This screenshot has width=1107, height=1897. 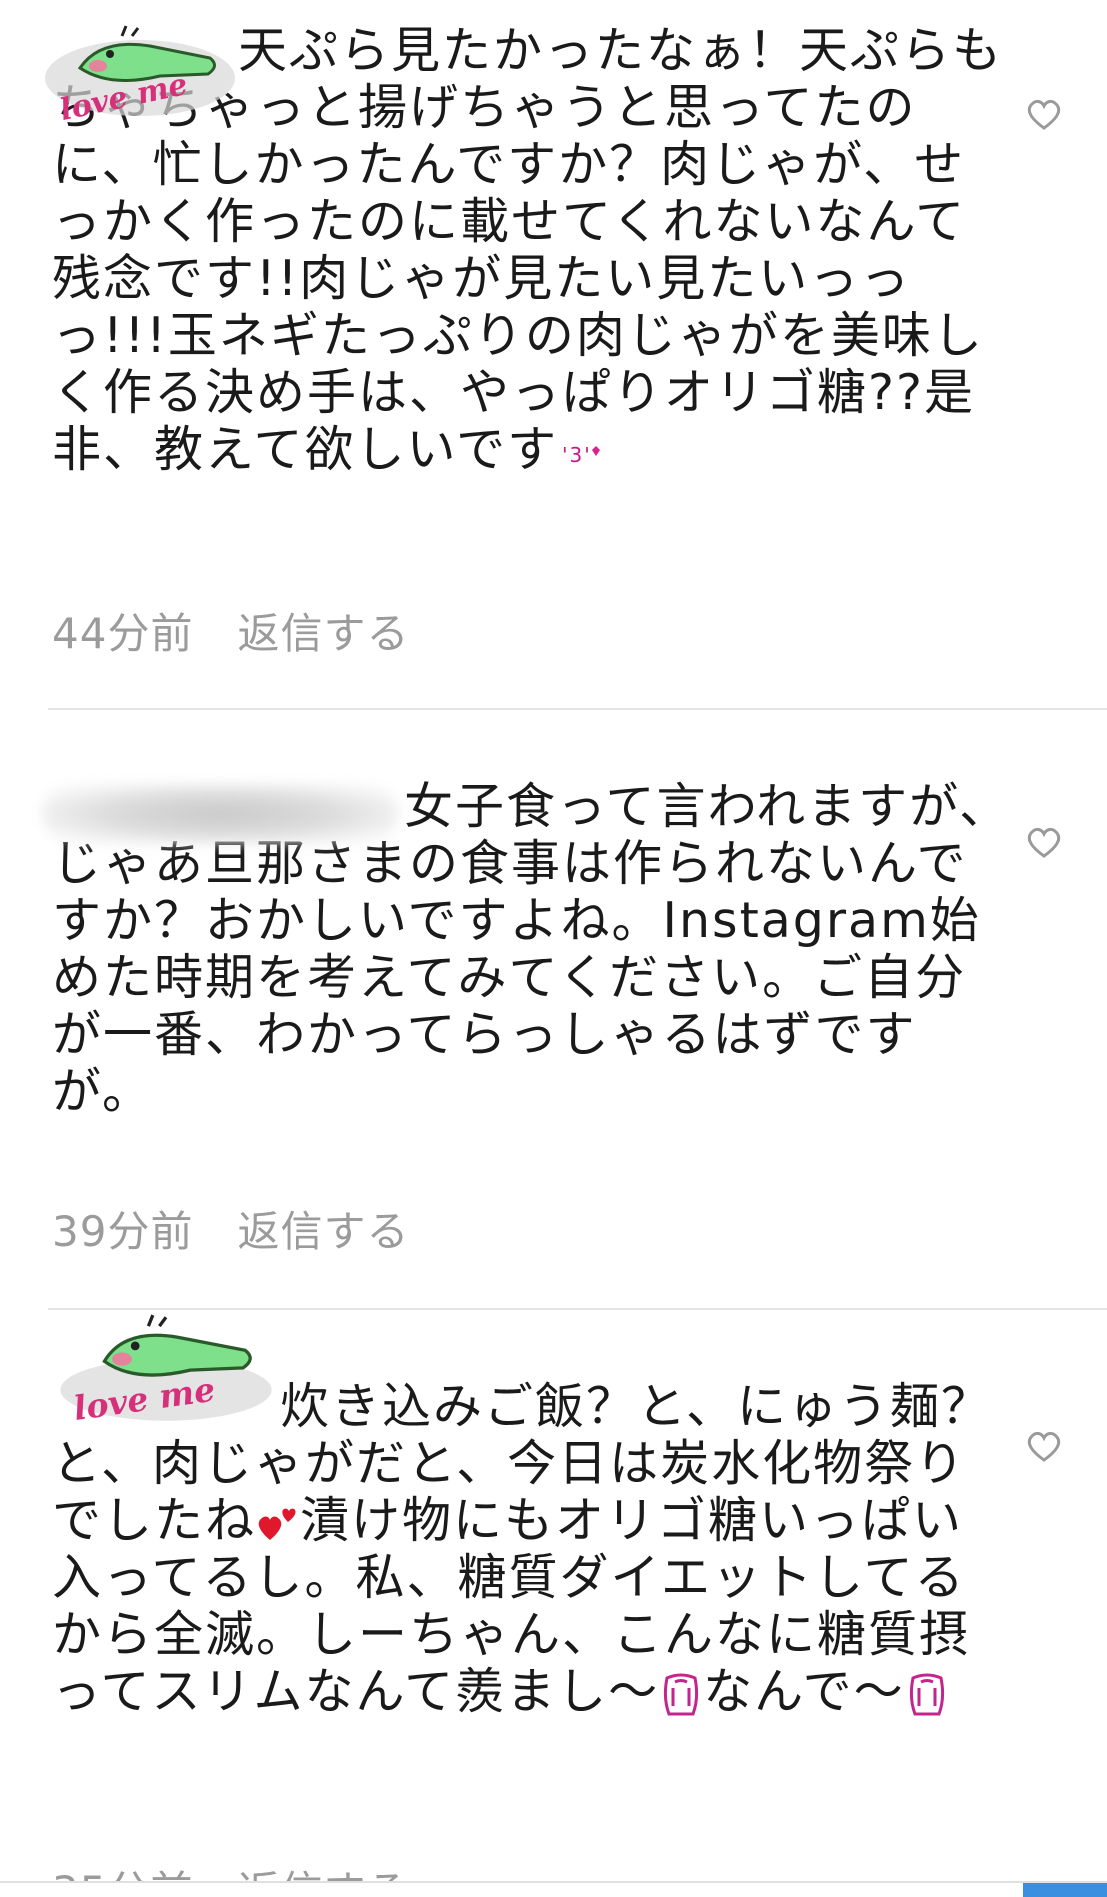 What do you see at coordinates (230, 630) in the screenshot?
I see `comment-meta: 44分前 返信する` at bounding box center [230, 630].